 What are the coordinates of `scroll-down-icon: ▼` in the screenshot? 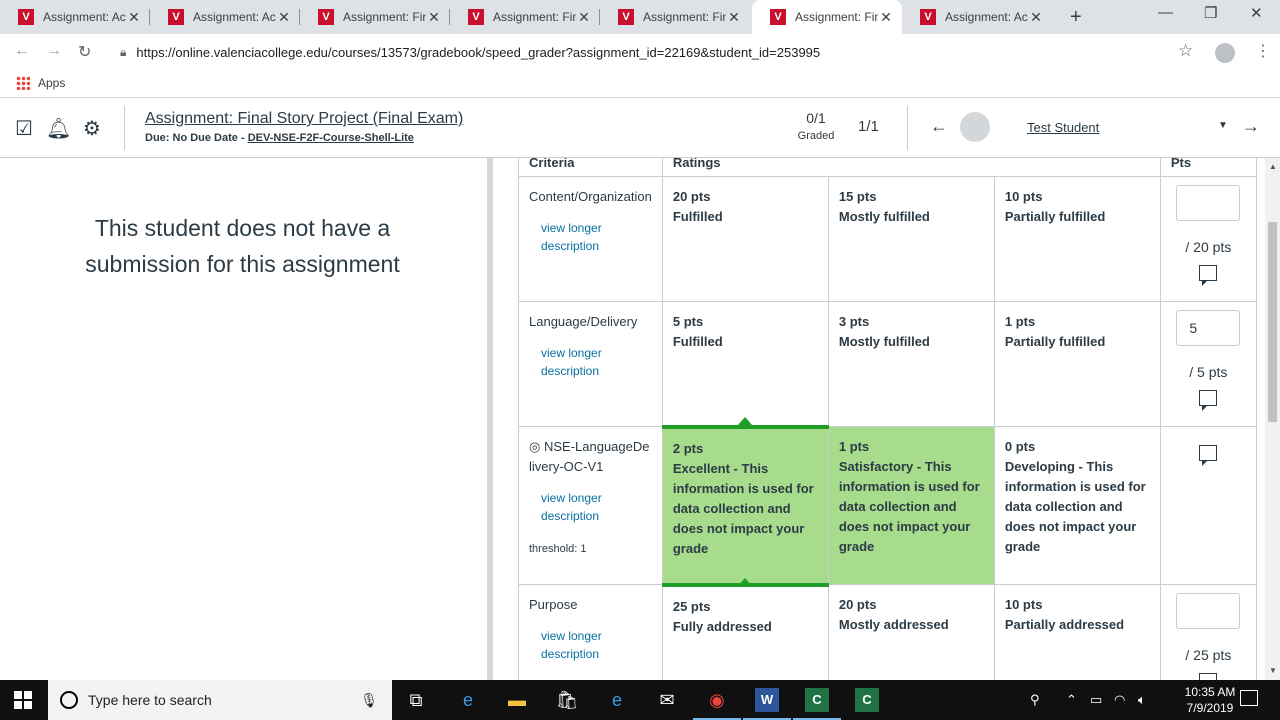 It's located at (1273, 670).